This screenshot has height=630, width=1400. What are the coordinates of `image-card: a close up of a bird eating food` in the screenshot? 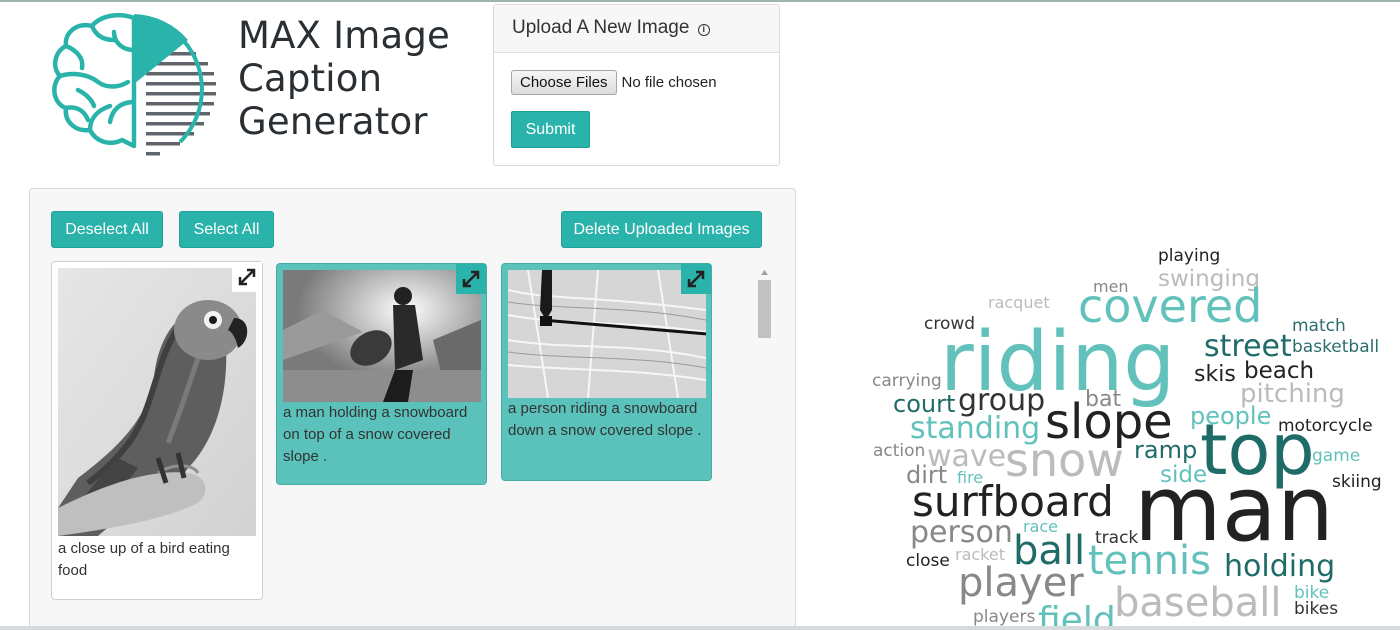 It's located at (157, 430).